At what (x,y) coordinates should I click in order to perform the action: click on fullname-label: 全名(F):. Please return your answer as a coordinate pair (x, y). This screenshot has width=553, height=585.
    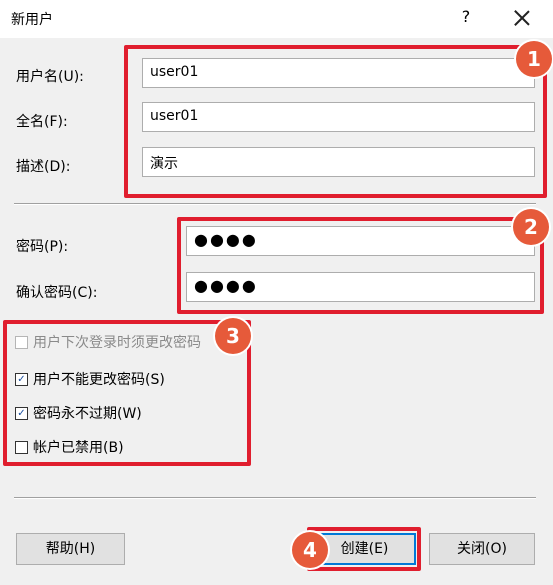
    Looking at the image, I should click on (42, 122).